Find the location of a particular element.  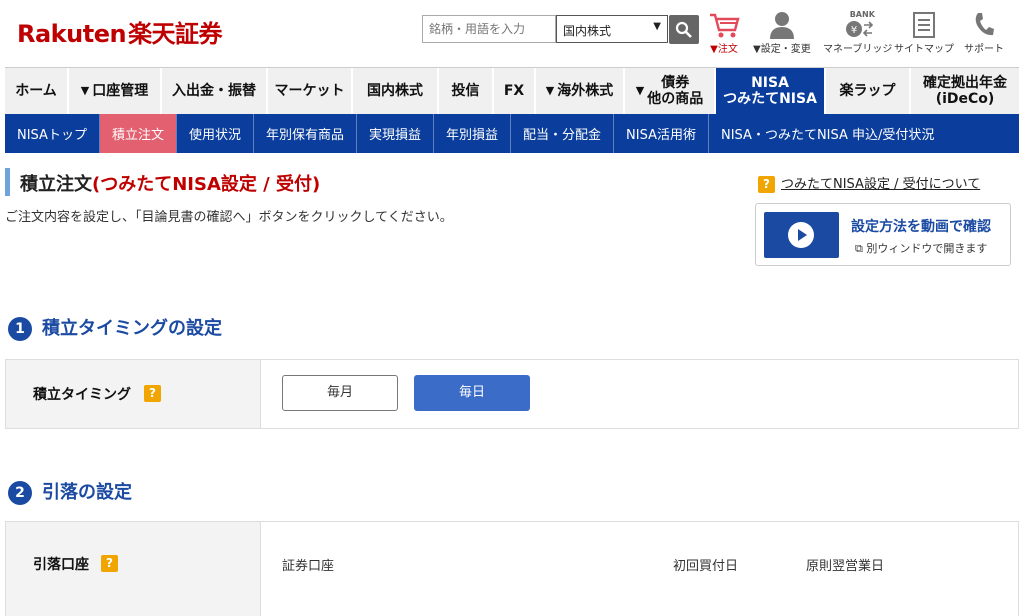

nav-bonds: ▼ 債券 他の商品 is located at coordinates (670, 91).